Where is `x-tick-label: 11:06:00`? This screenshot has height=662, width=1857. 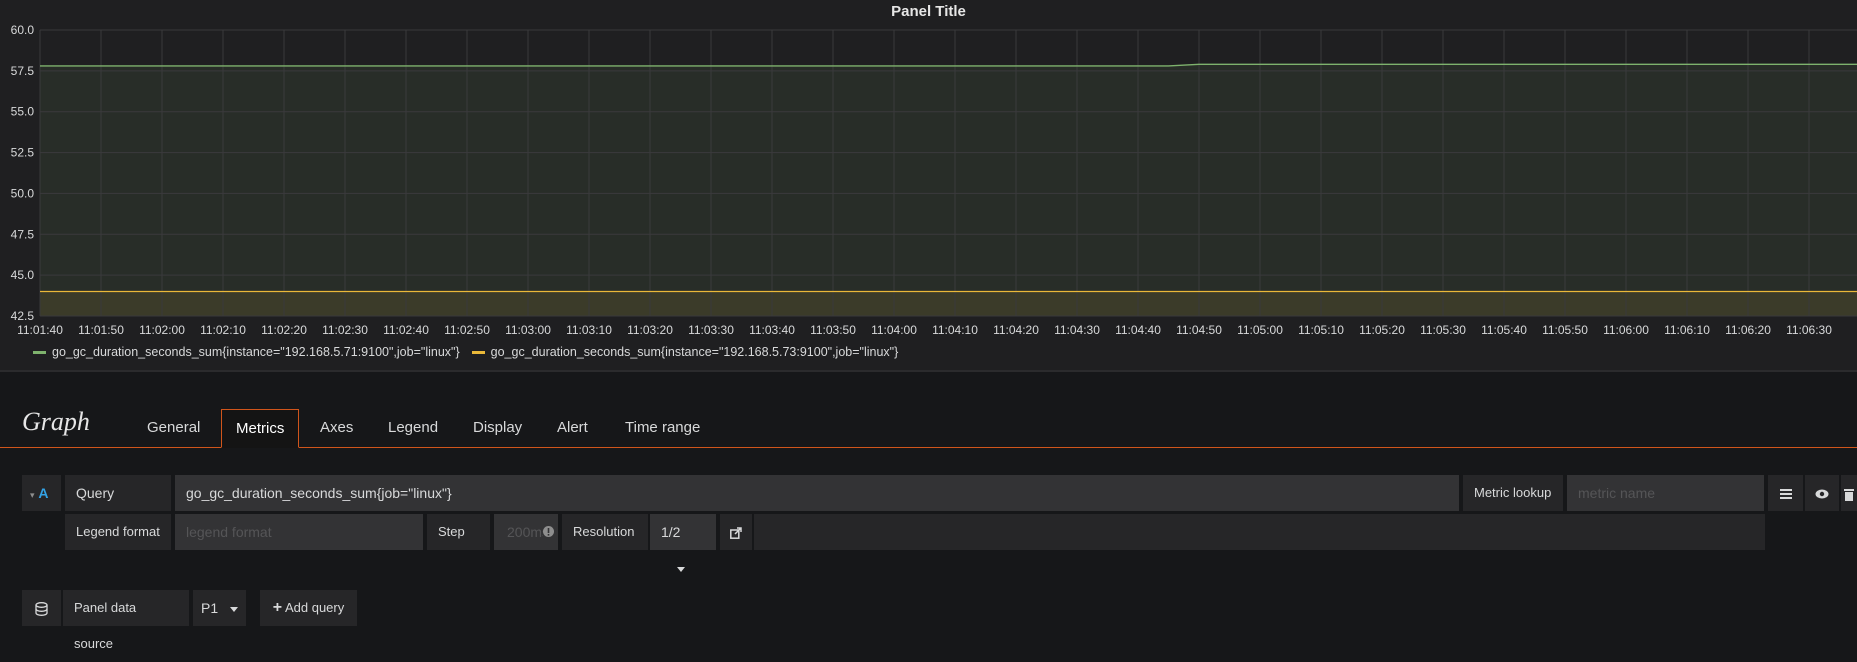
x-tick-label: 11:06:00 is located at coordinates (1626, 330).